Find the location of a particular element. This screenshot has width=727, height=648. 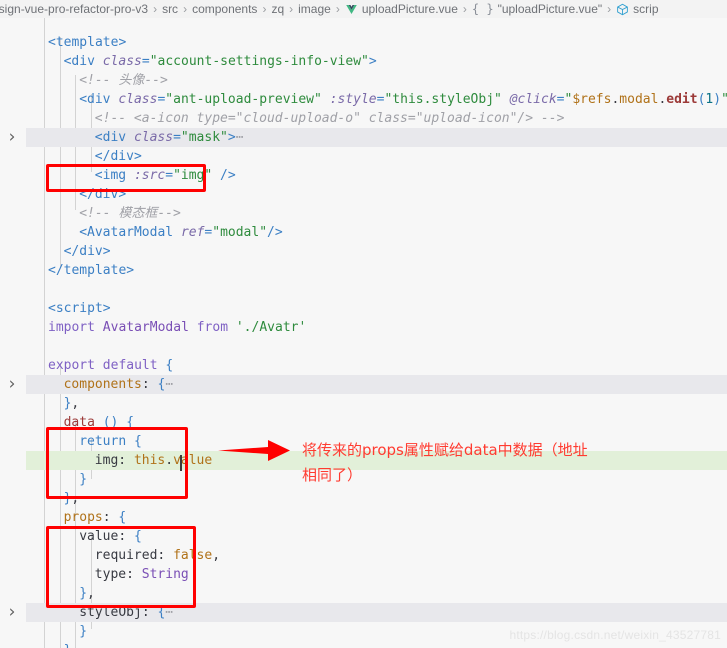

breadcrumb-label: components is located at coordinates (225, 9).